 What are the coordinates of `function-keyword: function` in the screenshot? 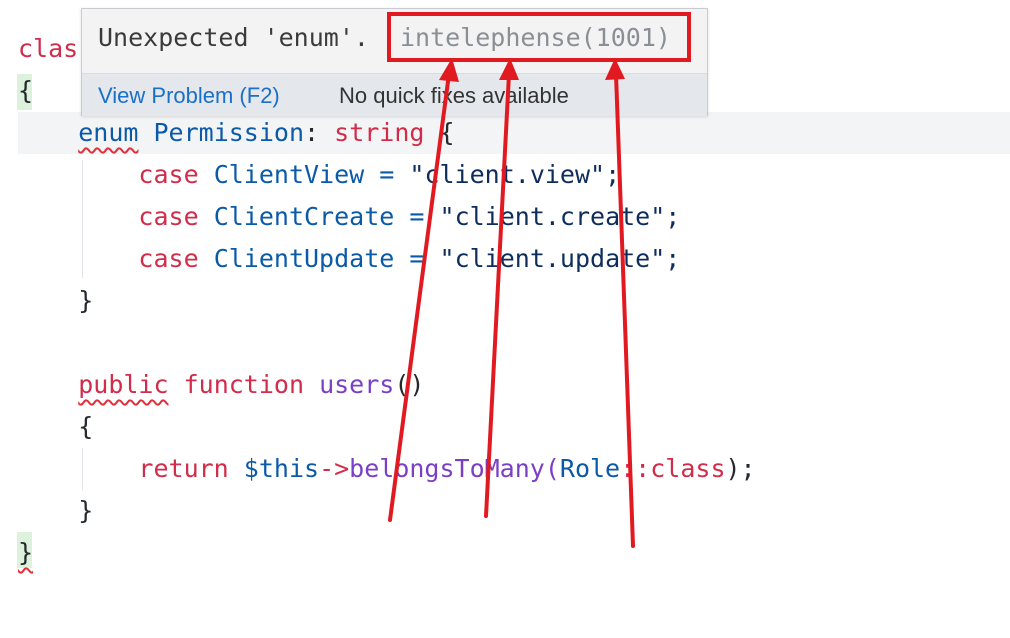 It's located at (244, 384).